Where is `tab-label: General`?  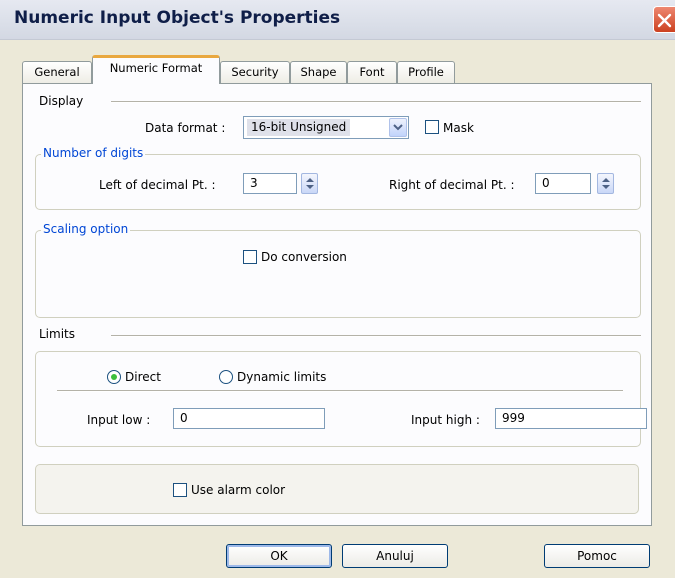
tab-label: General is located at coordinates (57, 72).